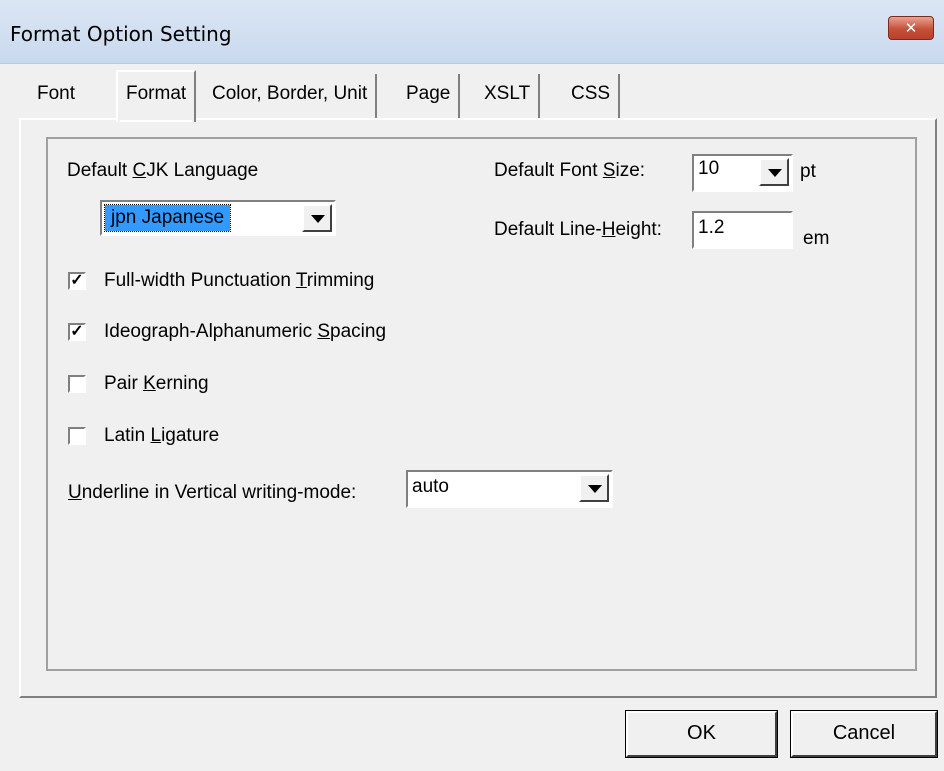 This screenshot has width=944, height=771. I want to click on underline-vertical-label: Underline in Vertical writing-mode:, so click(212, 493).